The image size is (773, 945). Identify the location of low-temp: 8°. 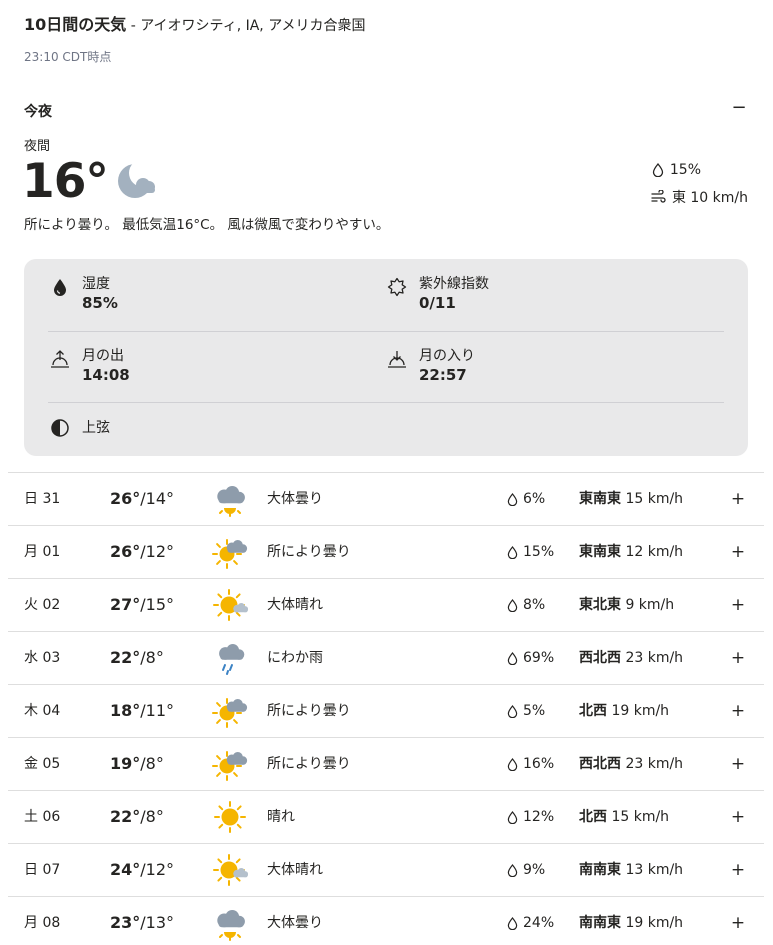
(154, 816).